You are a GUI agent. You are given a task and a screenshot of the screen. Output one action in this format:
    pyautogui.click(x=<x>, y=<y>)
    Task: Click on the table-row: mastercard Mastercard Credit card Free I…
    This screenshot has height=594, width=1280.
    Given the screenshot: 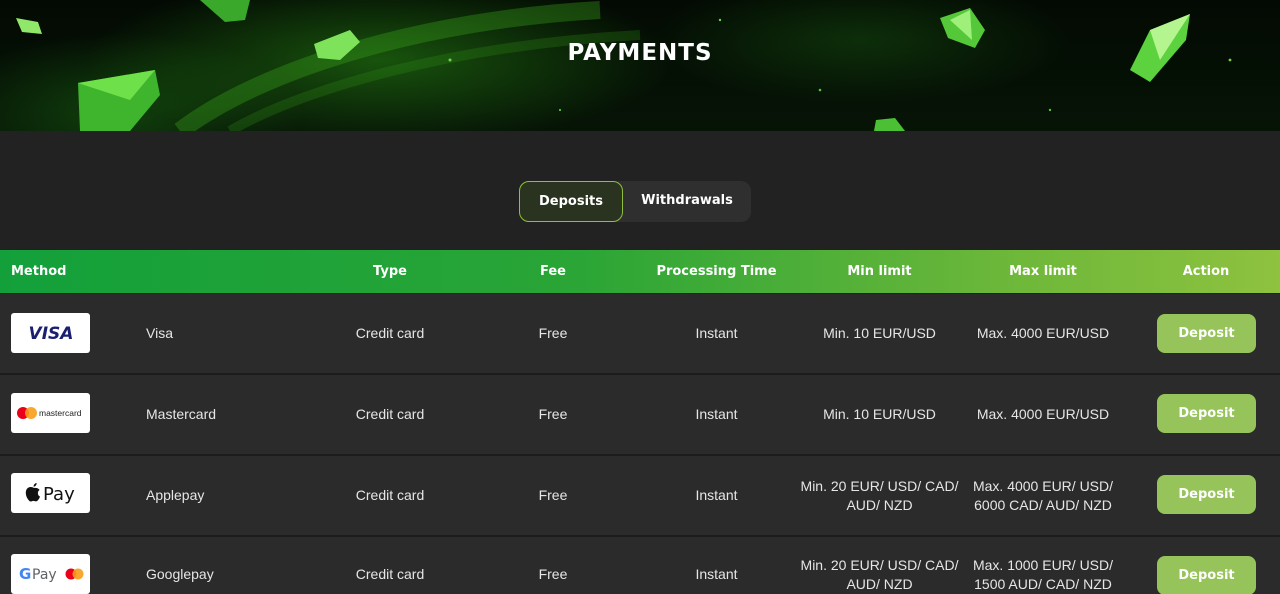 What is the action you would take?
    pyautogui.click(x=640, y=414)
    